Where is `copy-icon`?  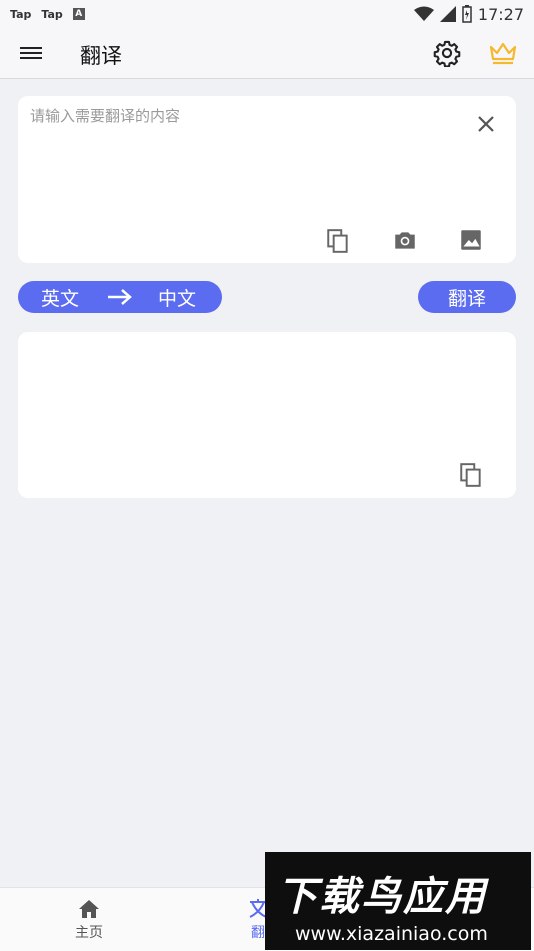
copy-icon is located at coordinates (471, 475).